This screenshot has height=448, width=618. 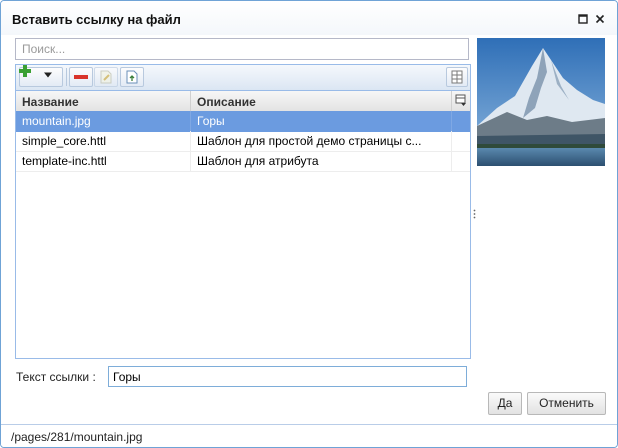 What do you see at coordinates (103, 161) in the screenshot?
I see `row-name-cell: template-inc.httl` at bounding box center [103, 161].